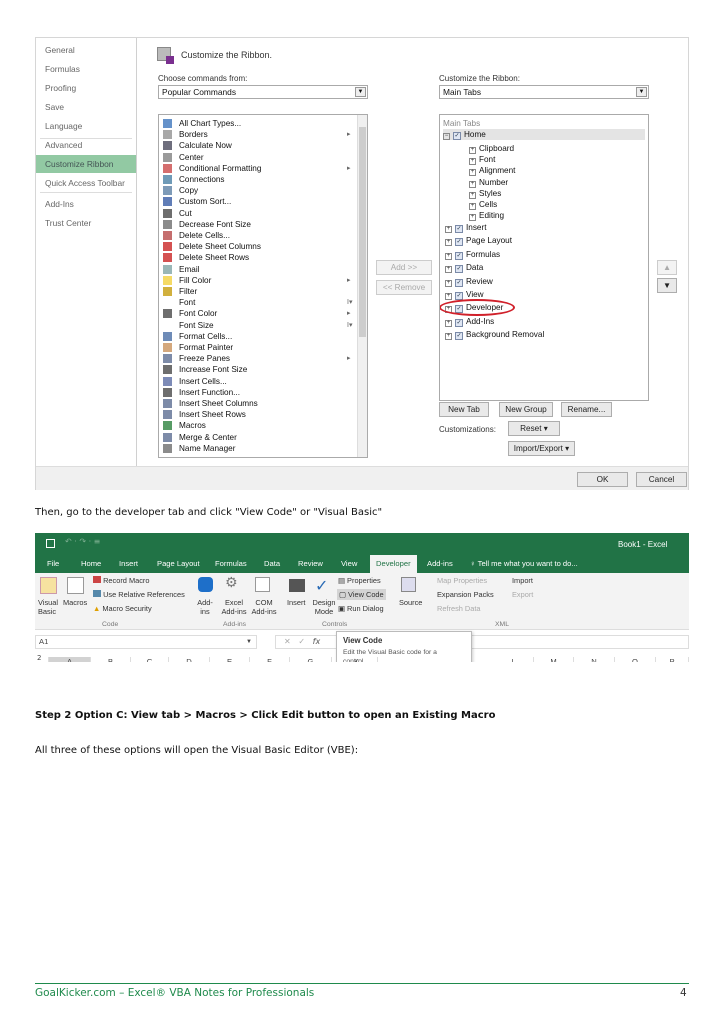  Describe the element at coordinates (472, 254) in the screenshot. I see `tree-item-formulas: + ✓ Formulas` at that location.